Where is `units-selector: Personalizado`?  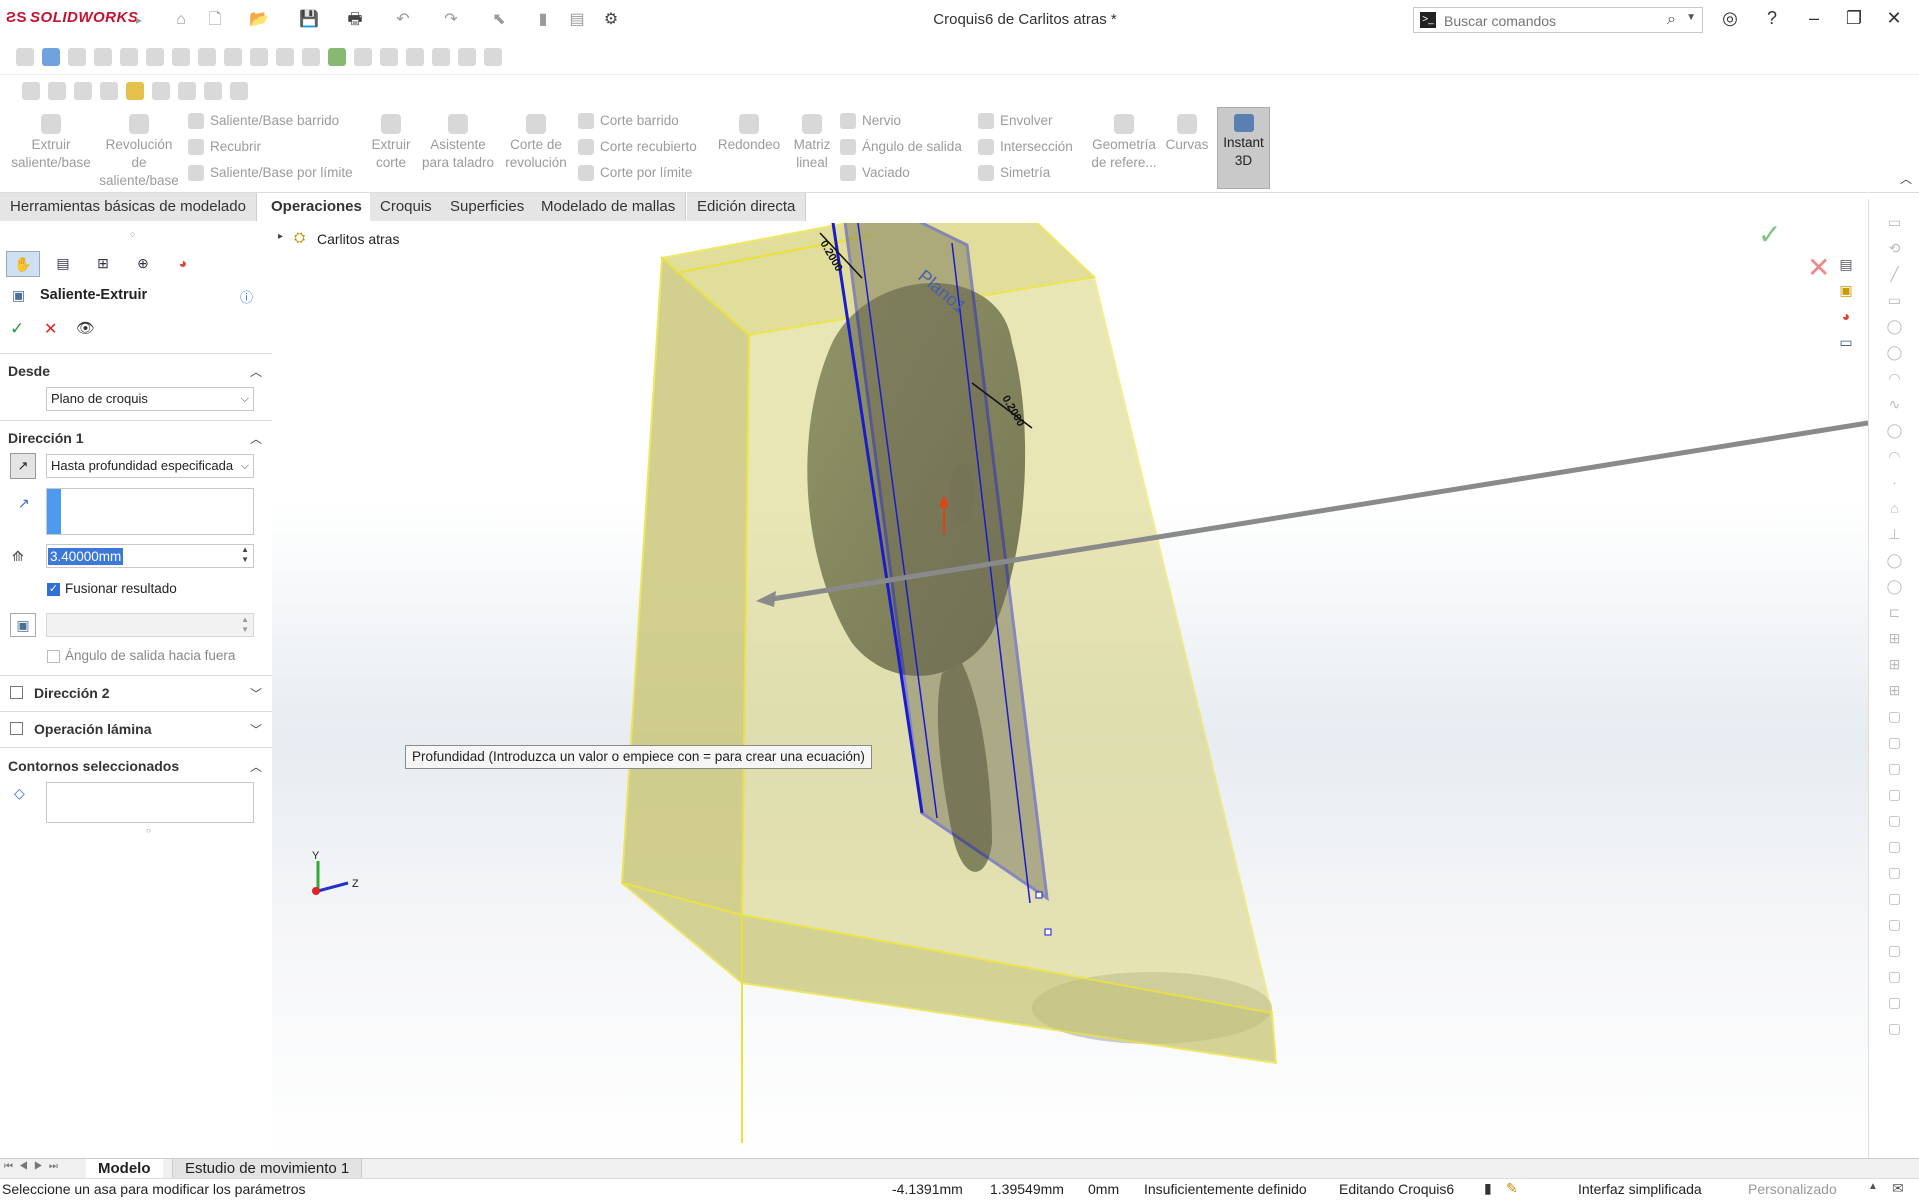 units-selector: Personalizado is located at coordinates (1792, 1189).